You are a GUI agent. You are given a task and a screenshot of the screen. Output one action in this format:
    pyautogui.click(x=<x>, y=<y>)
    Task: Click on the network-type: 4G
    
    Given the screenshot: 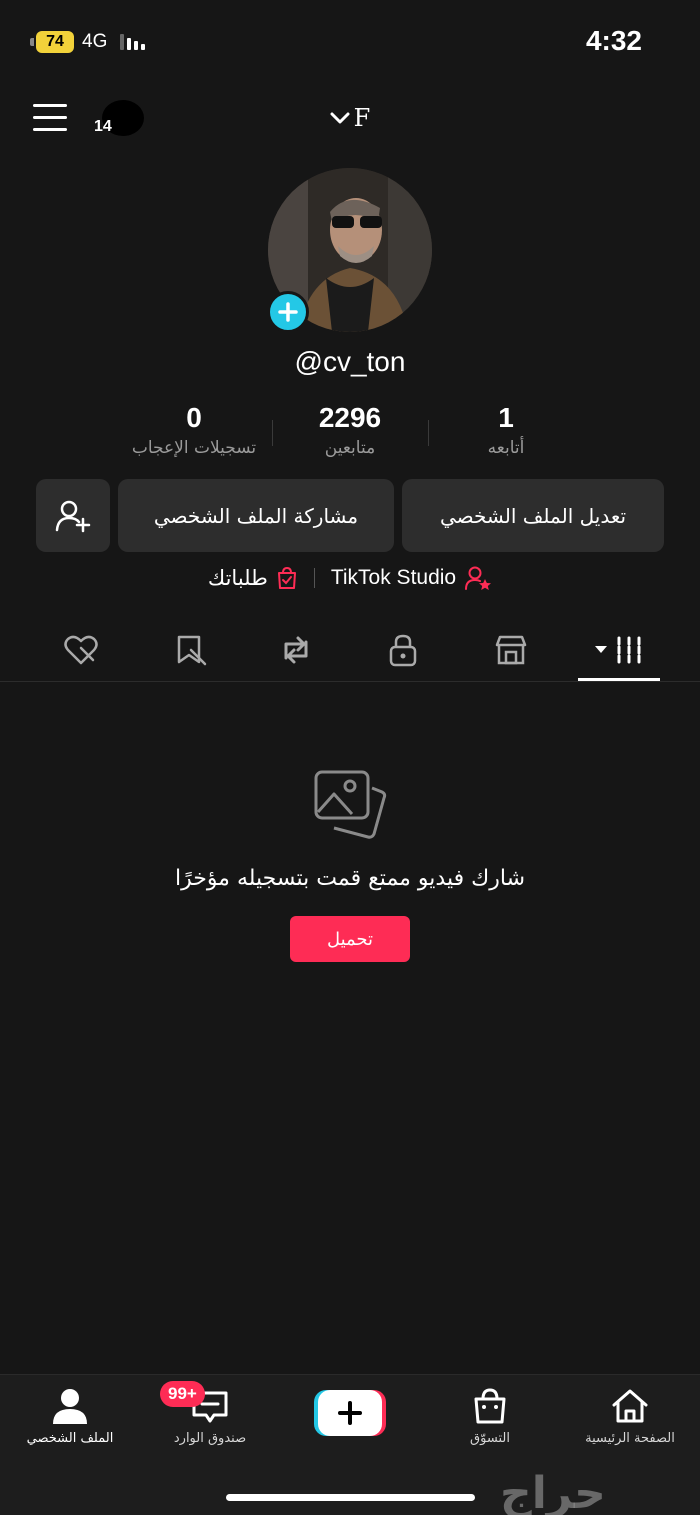 What is the action you would take?
    pyautogui.click(x=95, y=41)
    